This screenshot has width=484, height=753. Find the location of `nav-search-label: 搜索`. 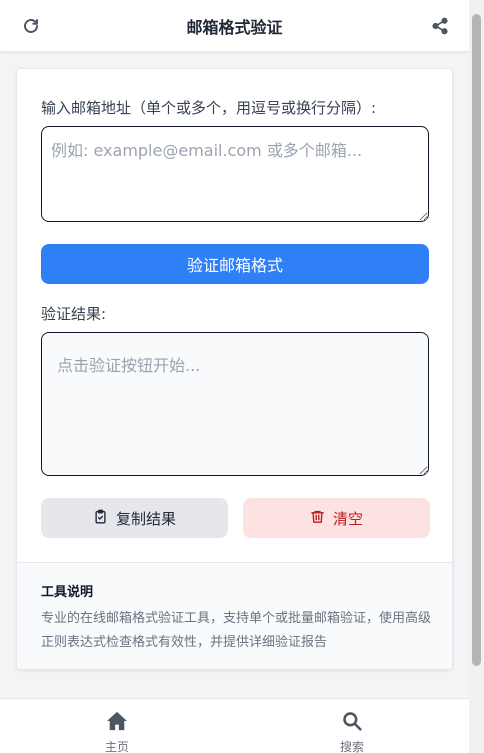

nav-search-label: 搜索 is located at coordinates (351, 746).